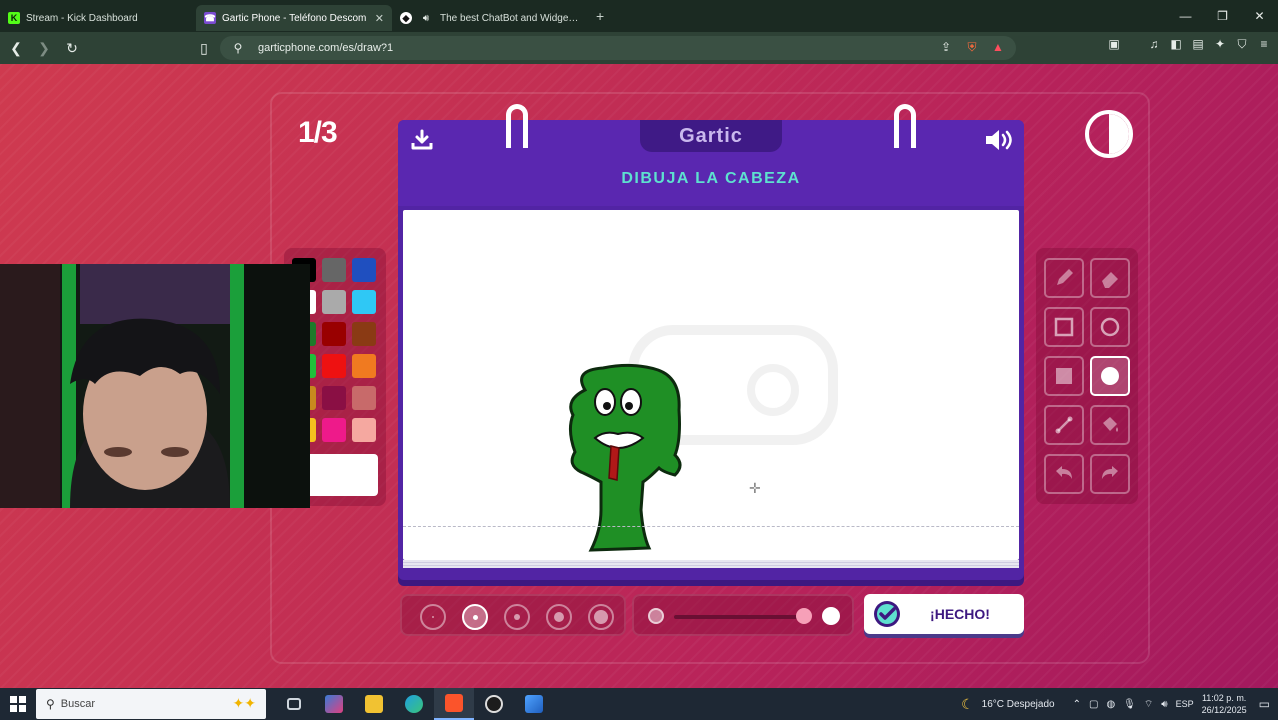  I want to click on rectangle-outline-tool, so click(1064, 327).